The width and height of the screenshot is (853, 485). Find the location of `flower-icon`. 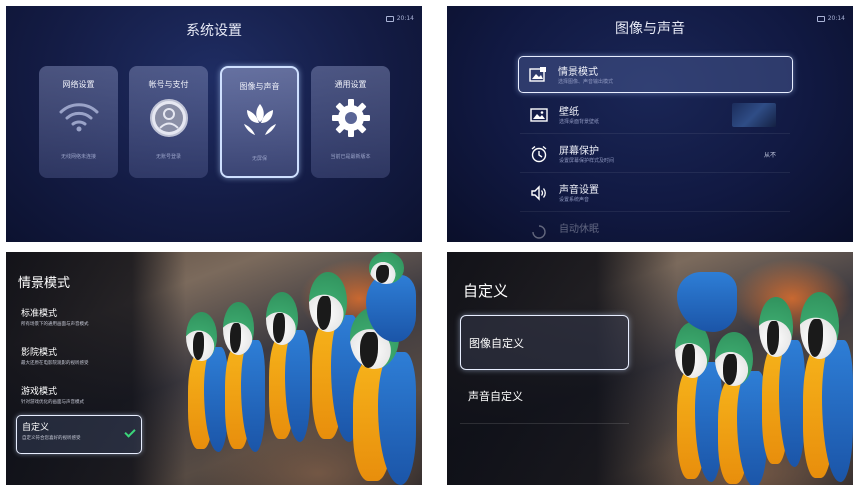

flower-icon is located at coordinates (260, 121).